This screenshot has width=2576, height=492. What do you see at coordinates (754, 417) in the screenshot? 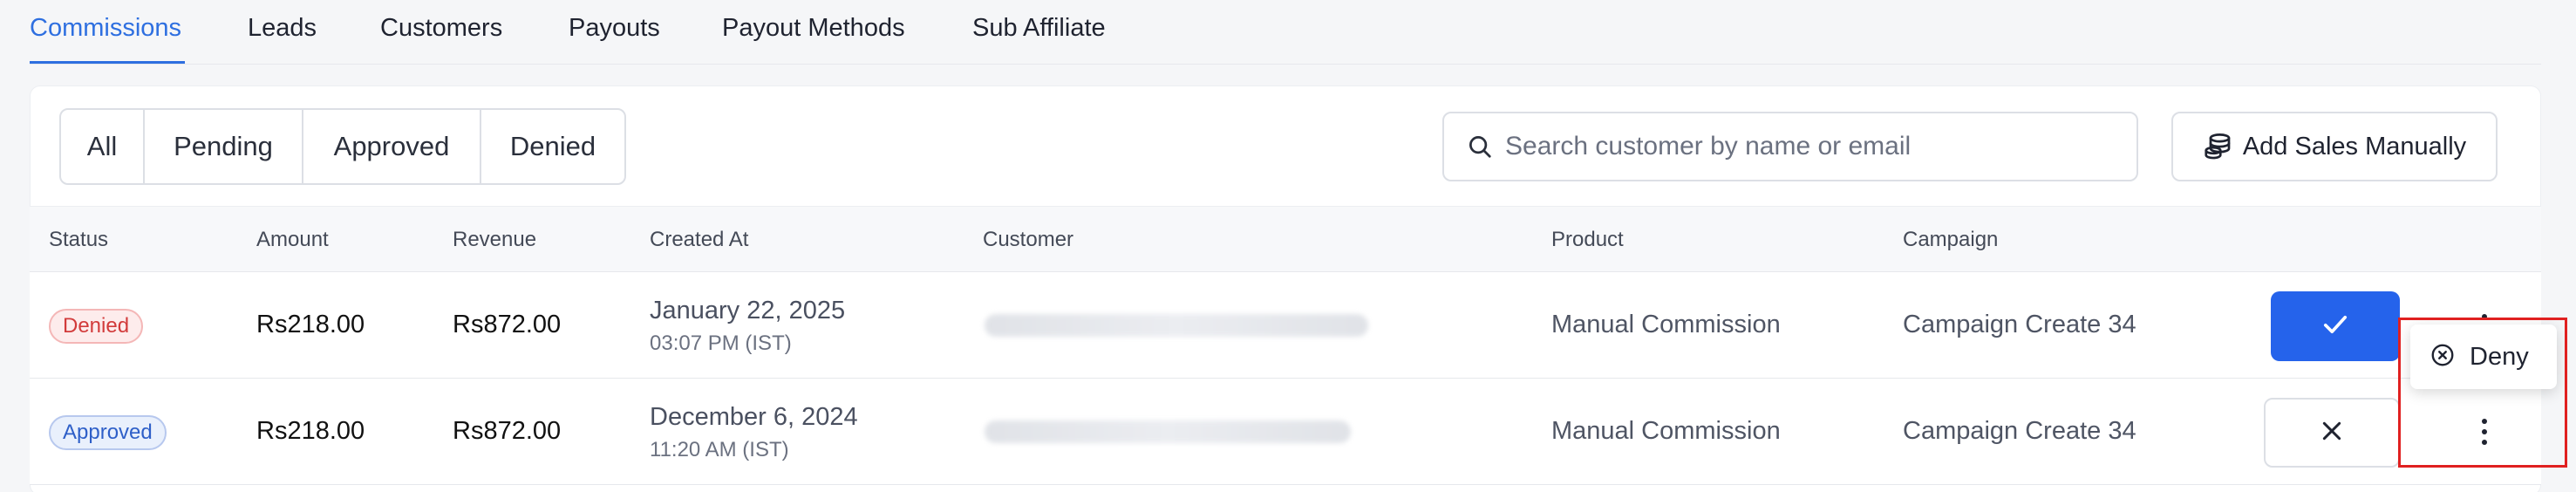
I see `created-date: December 6, 2024` at bounding box center [754, 417].